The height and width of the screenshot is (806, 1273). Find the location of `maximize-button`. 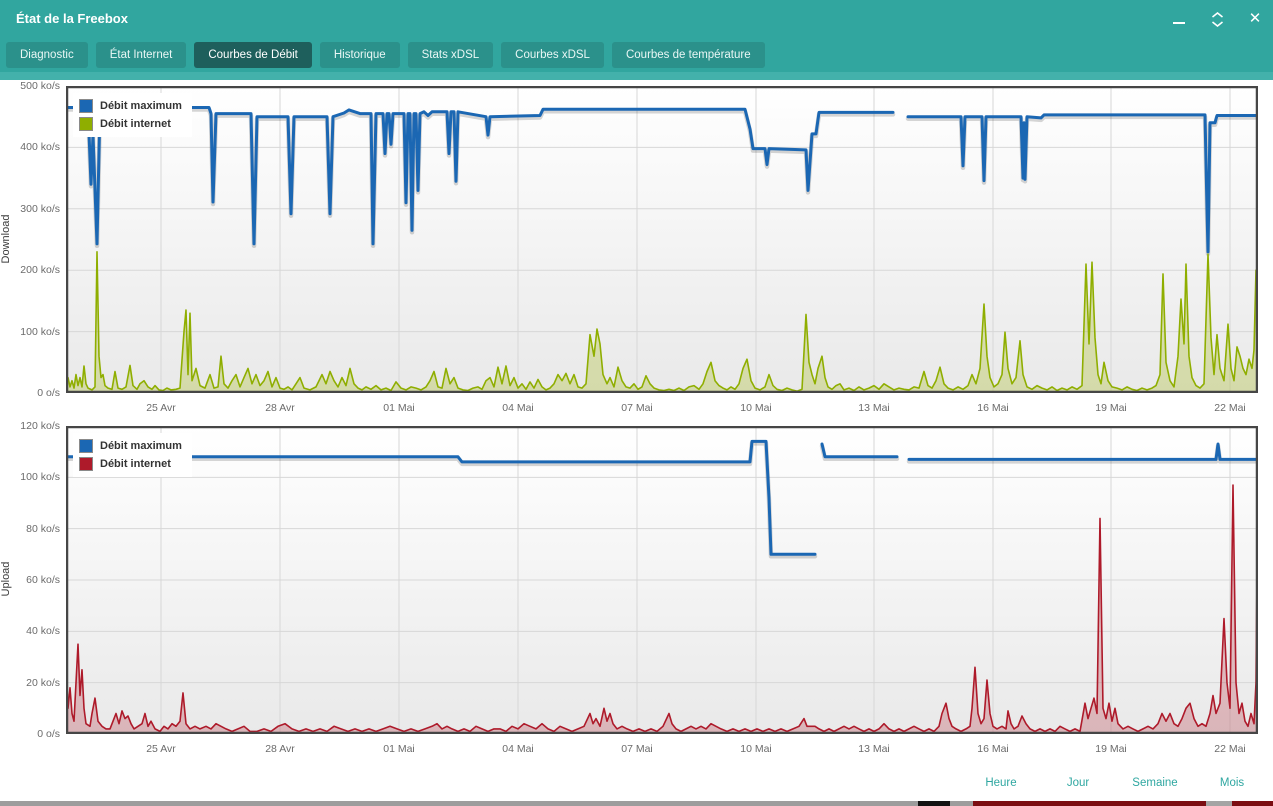

maximize-button is located at coordinates (1217, 19).